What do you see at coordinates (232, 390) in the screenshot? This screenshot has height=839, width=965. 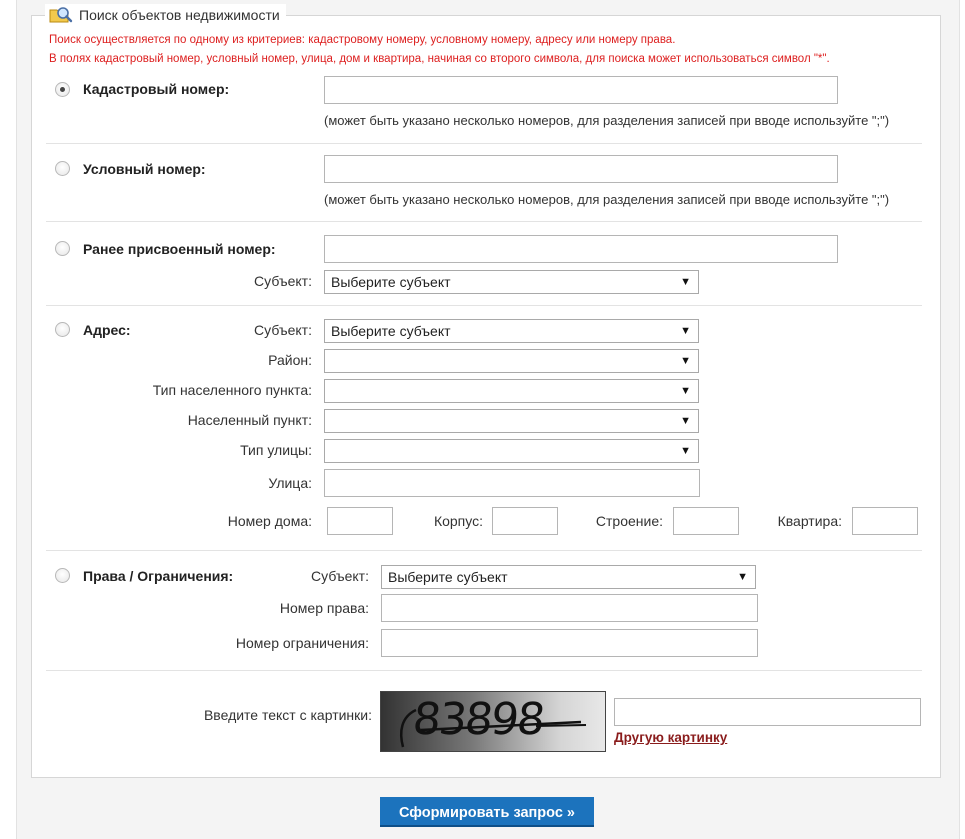 I see `settlement-type-label: Тип населенного пункта:` at bounding box center [232, 390].